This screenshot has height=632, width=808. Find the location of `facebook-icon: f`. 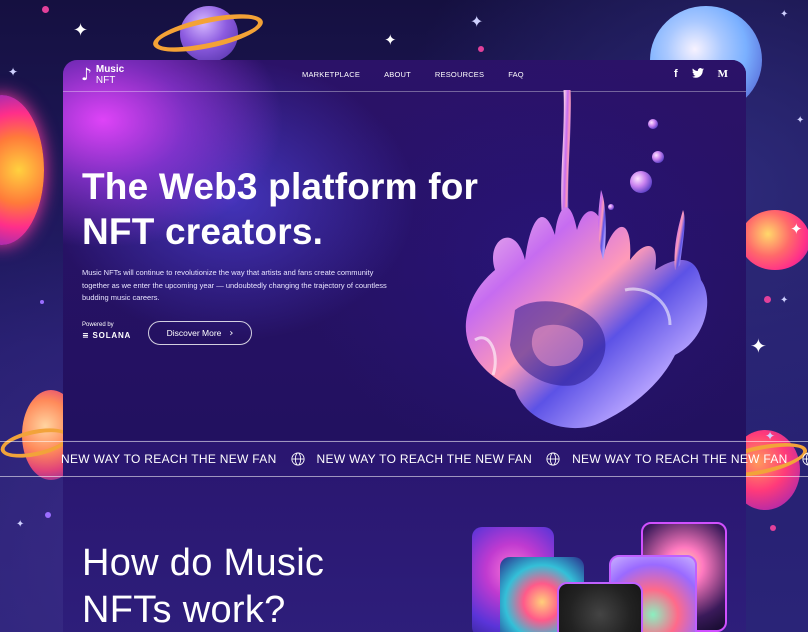

facebook-icon: f is located at coordinates (676, 74).